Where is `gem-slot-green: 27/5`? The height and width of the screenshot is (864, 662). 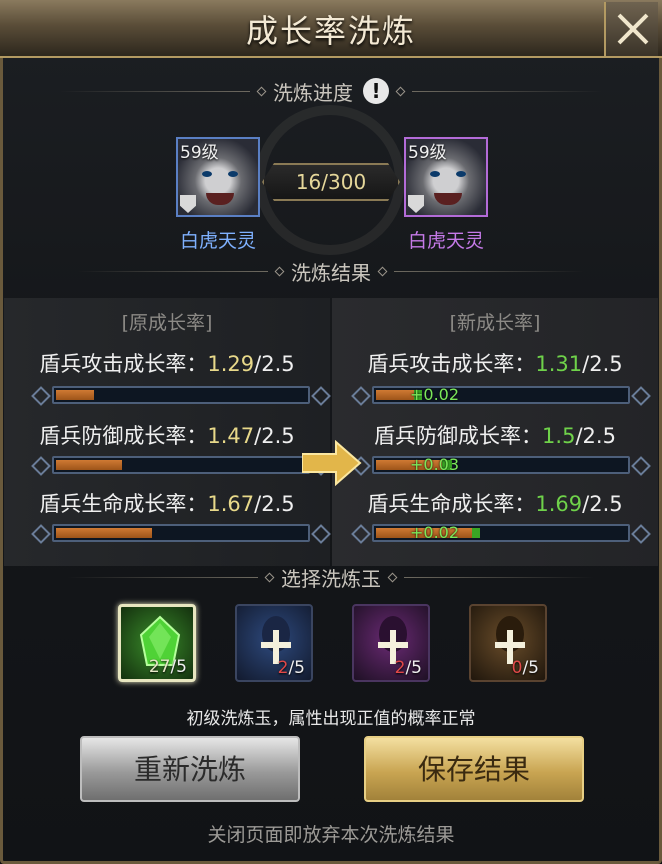 gem-slot-green: 27/5 is located at coordinates (157, 643).